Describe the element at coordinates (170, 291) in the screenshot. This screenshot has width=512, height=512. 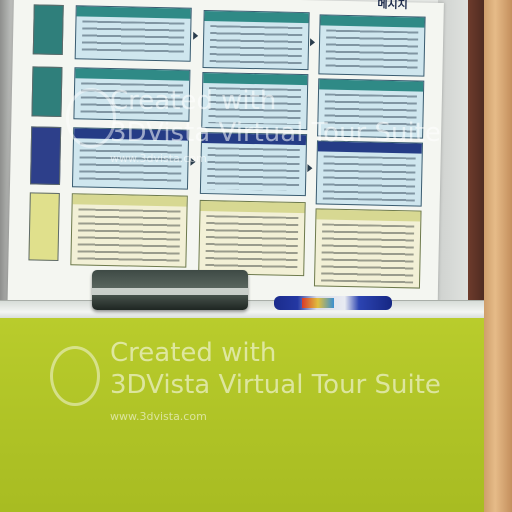
I see `eraser-felt` at that location.